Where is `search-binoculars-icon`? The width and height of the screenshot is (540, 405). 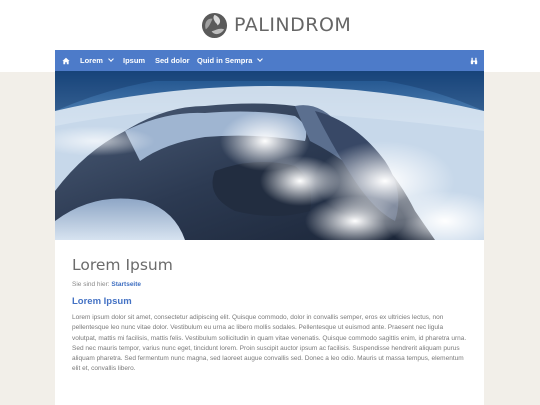
search-binoculars-icon is located at coordinates (474, 60).